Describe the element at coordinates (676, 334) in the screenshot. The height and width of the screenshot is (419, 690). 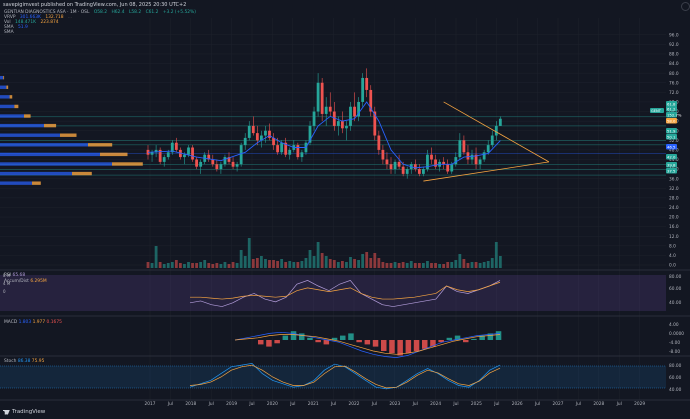
I see `macd-tick: 0.0000` at that location.